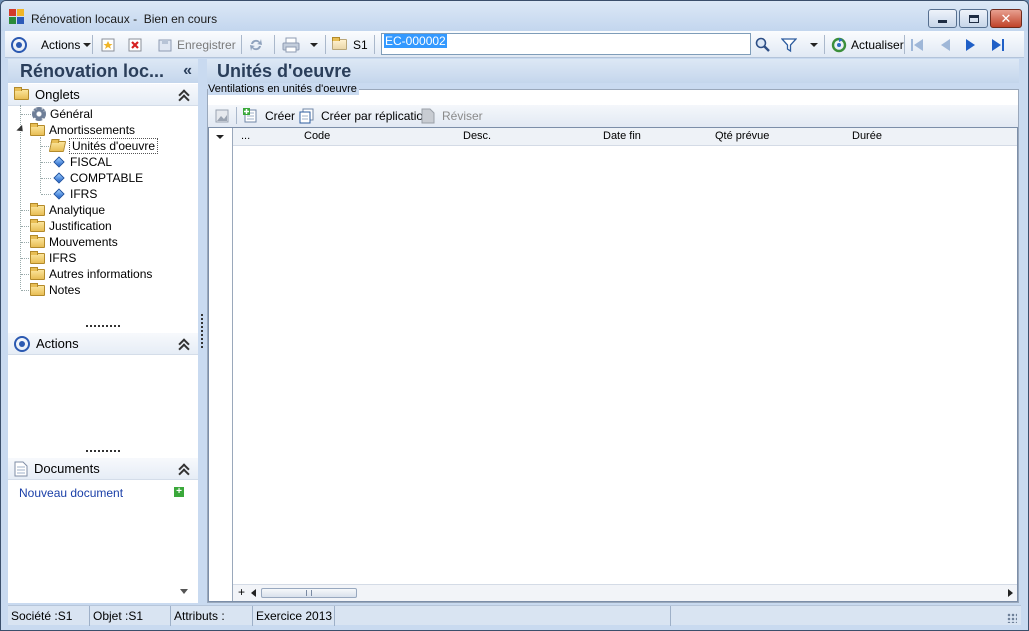 This screenshot has width=1029, height=631. I want to click on status-attributes: Attributs :, so click(212, 616).